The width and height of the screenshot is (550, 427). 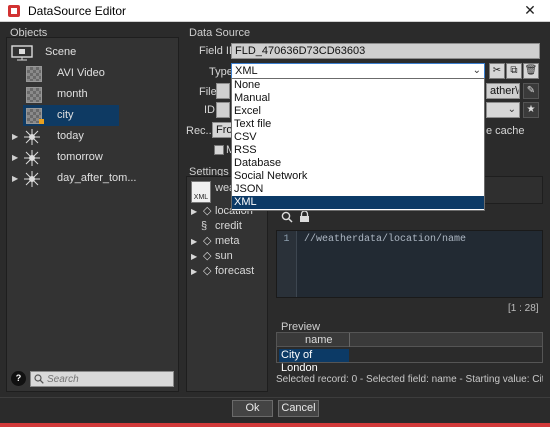 What do you see at coordinates (92, 136) in the screenshot?
I see `tree-item-today: ▶ today` at bounding box center [92, 136].